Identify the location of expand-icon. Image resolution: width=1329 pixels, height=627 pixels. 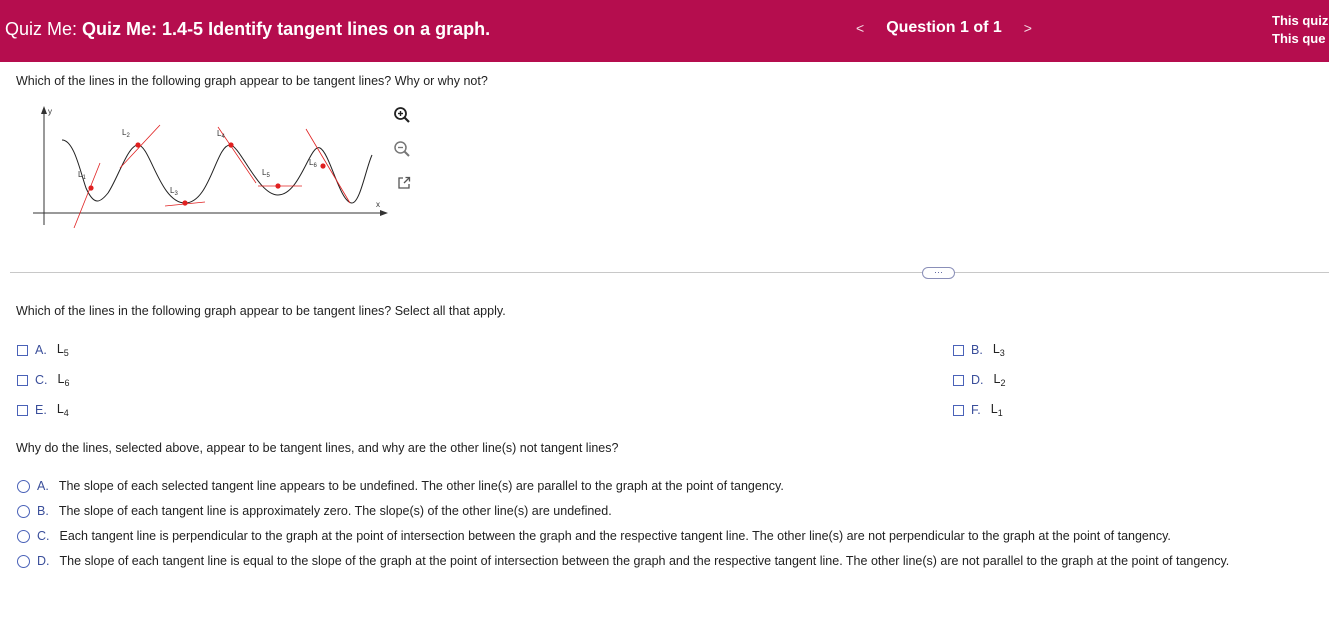
(404, 182).